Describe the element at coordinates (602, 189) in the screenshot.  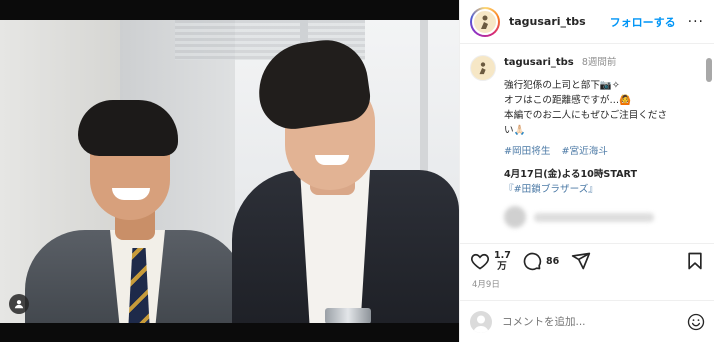
I see `show-hashtag-link: 『#田鎖ブラザーズ』` at that location.